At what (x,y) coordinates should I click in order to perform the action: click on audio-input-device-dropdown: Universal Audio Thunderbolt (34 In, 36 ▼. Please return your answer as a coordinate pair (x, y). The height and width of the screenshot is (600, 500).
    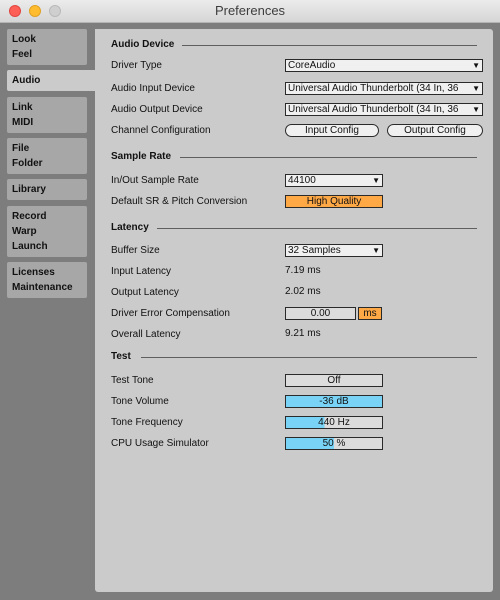
    Looking at the image, I should click on (384, 88).